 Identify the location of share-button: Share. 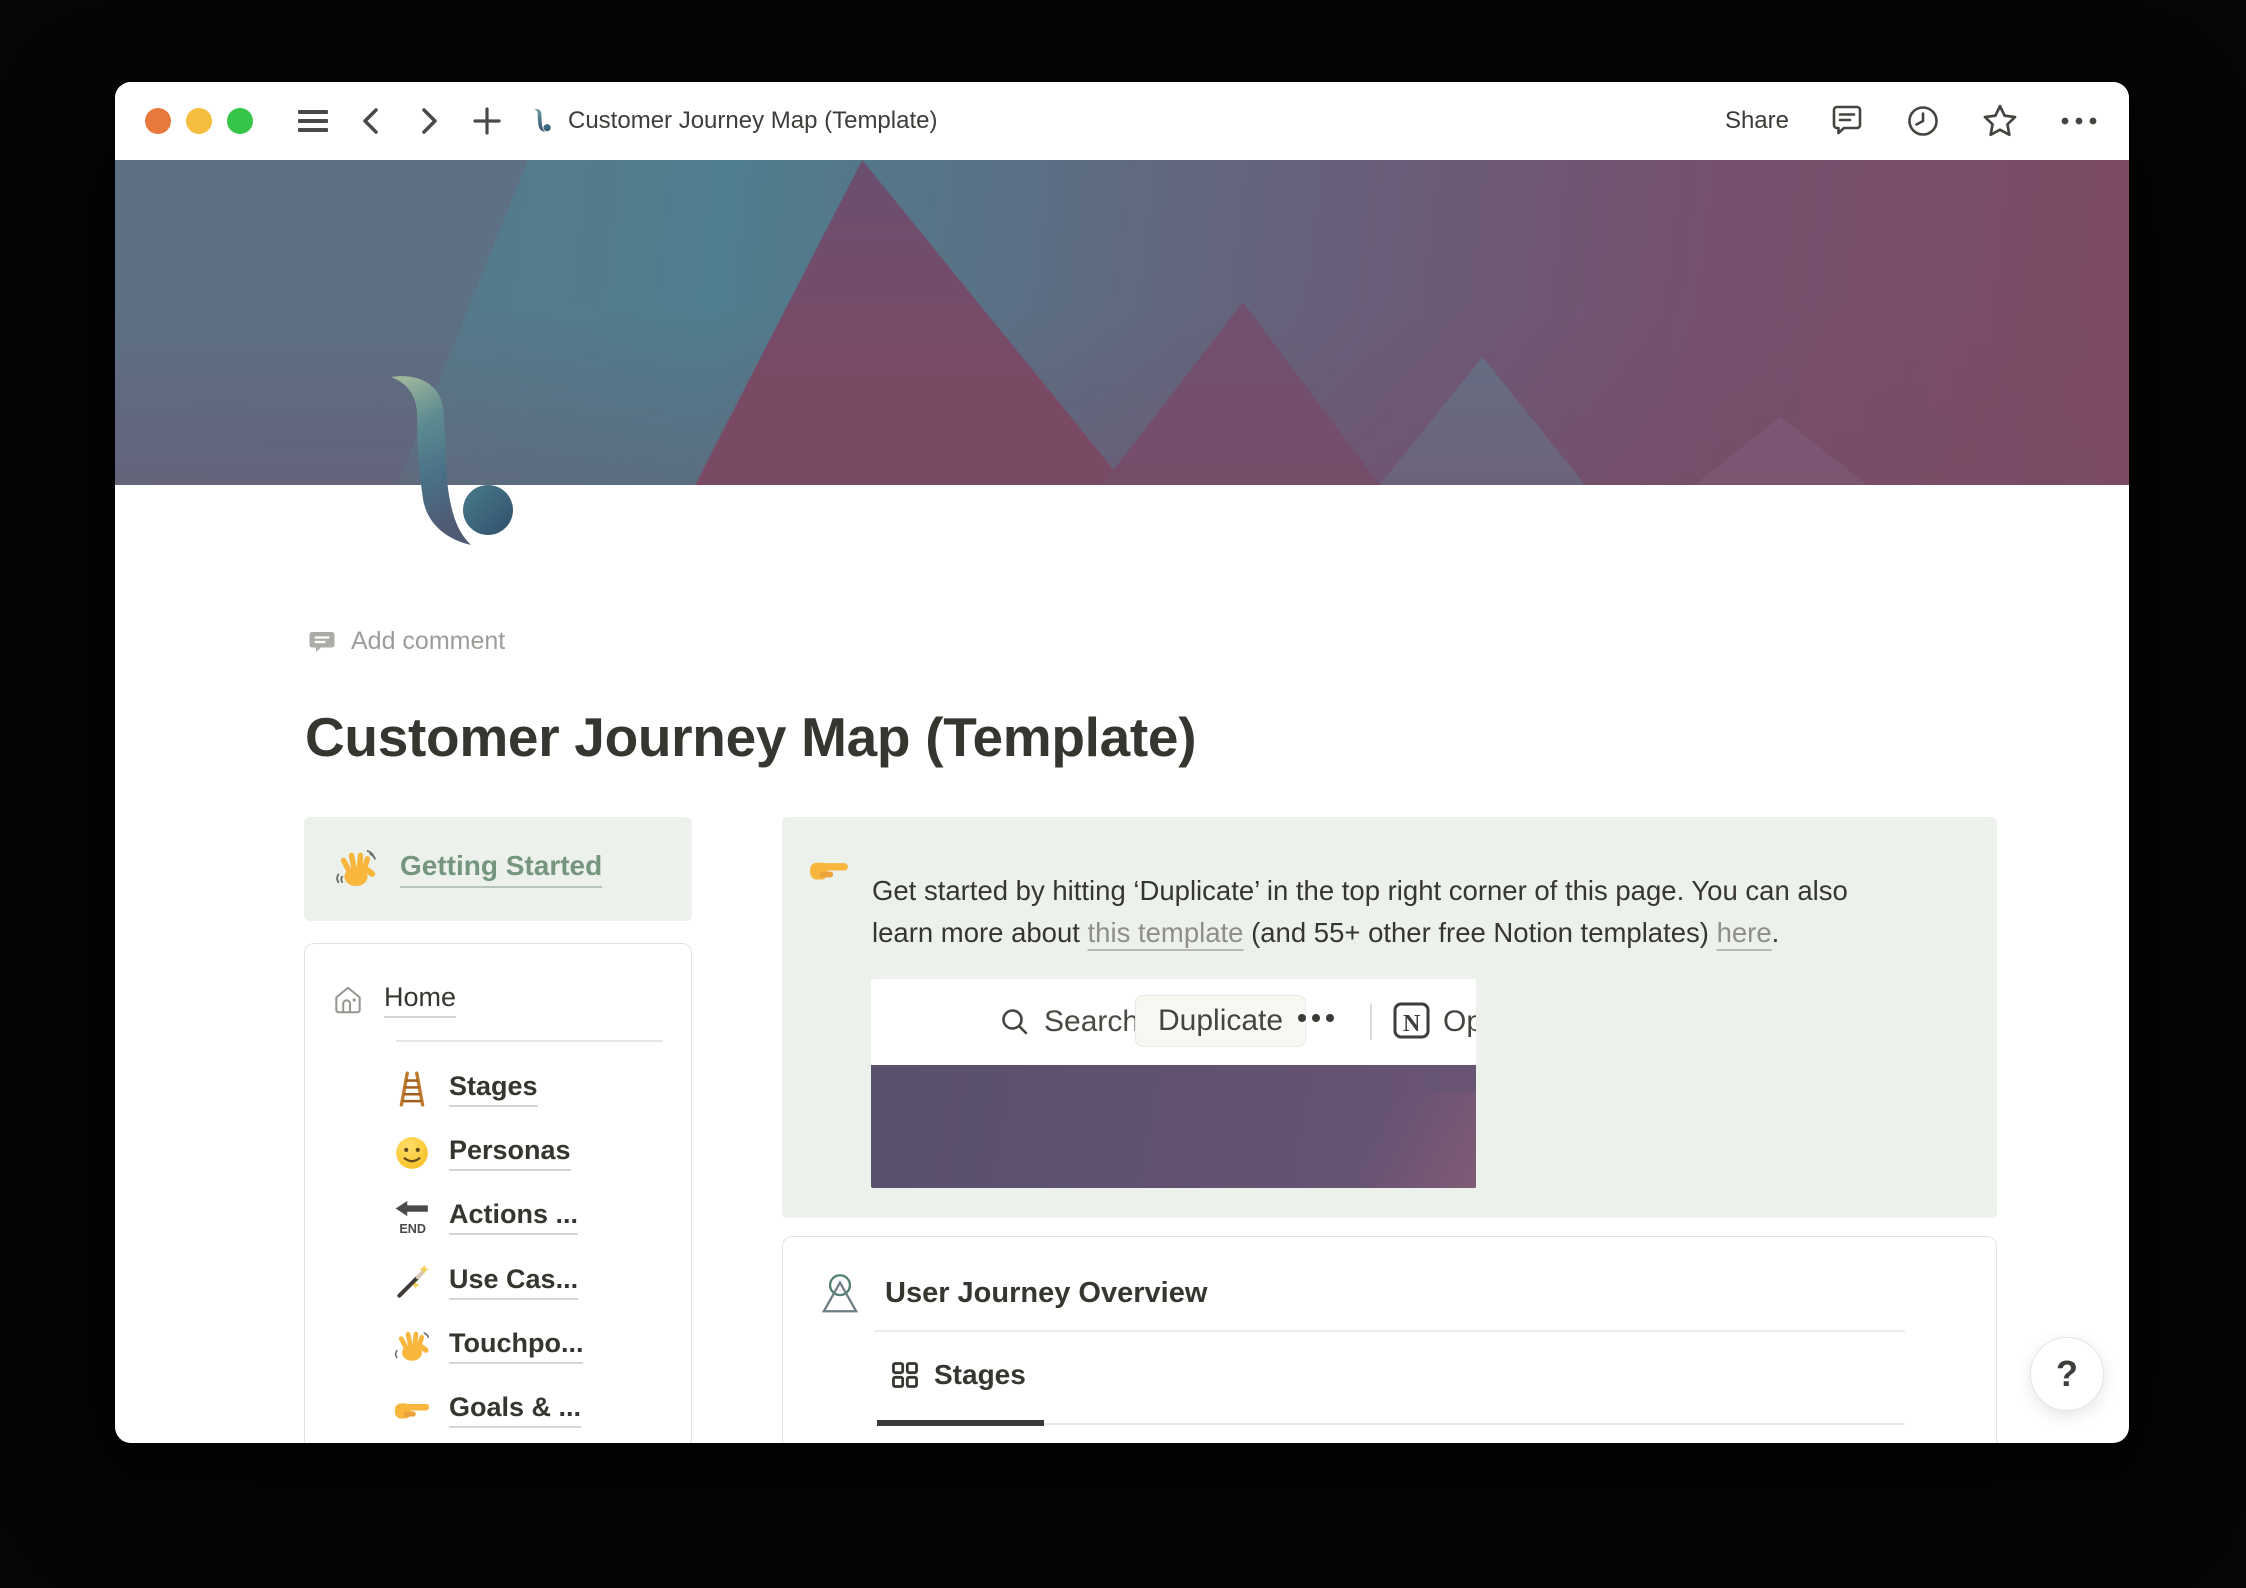
(1757, 121).